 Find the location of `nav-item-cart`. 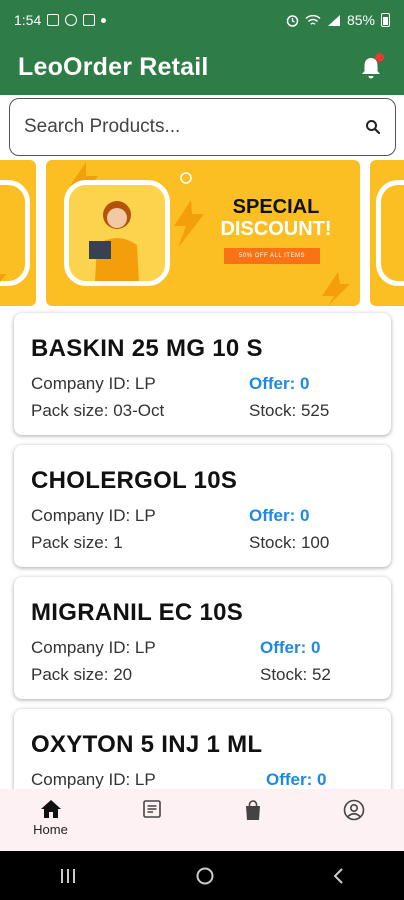

nav-item-cart is located at coordinates (252, 805).